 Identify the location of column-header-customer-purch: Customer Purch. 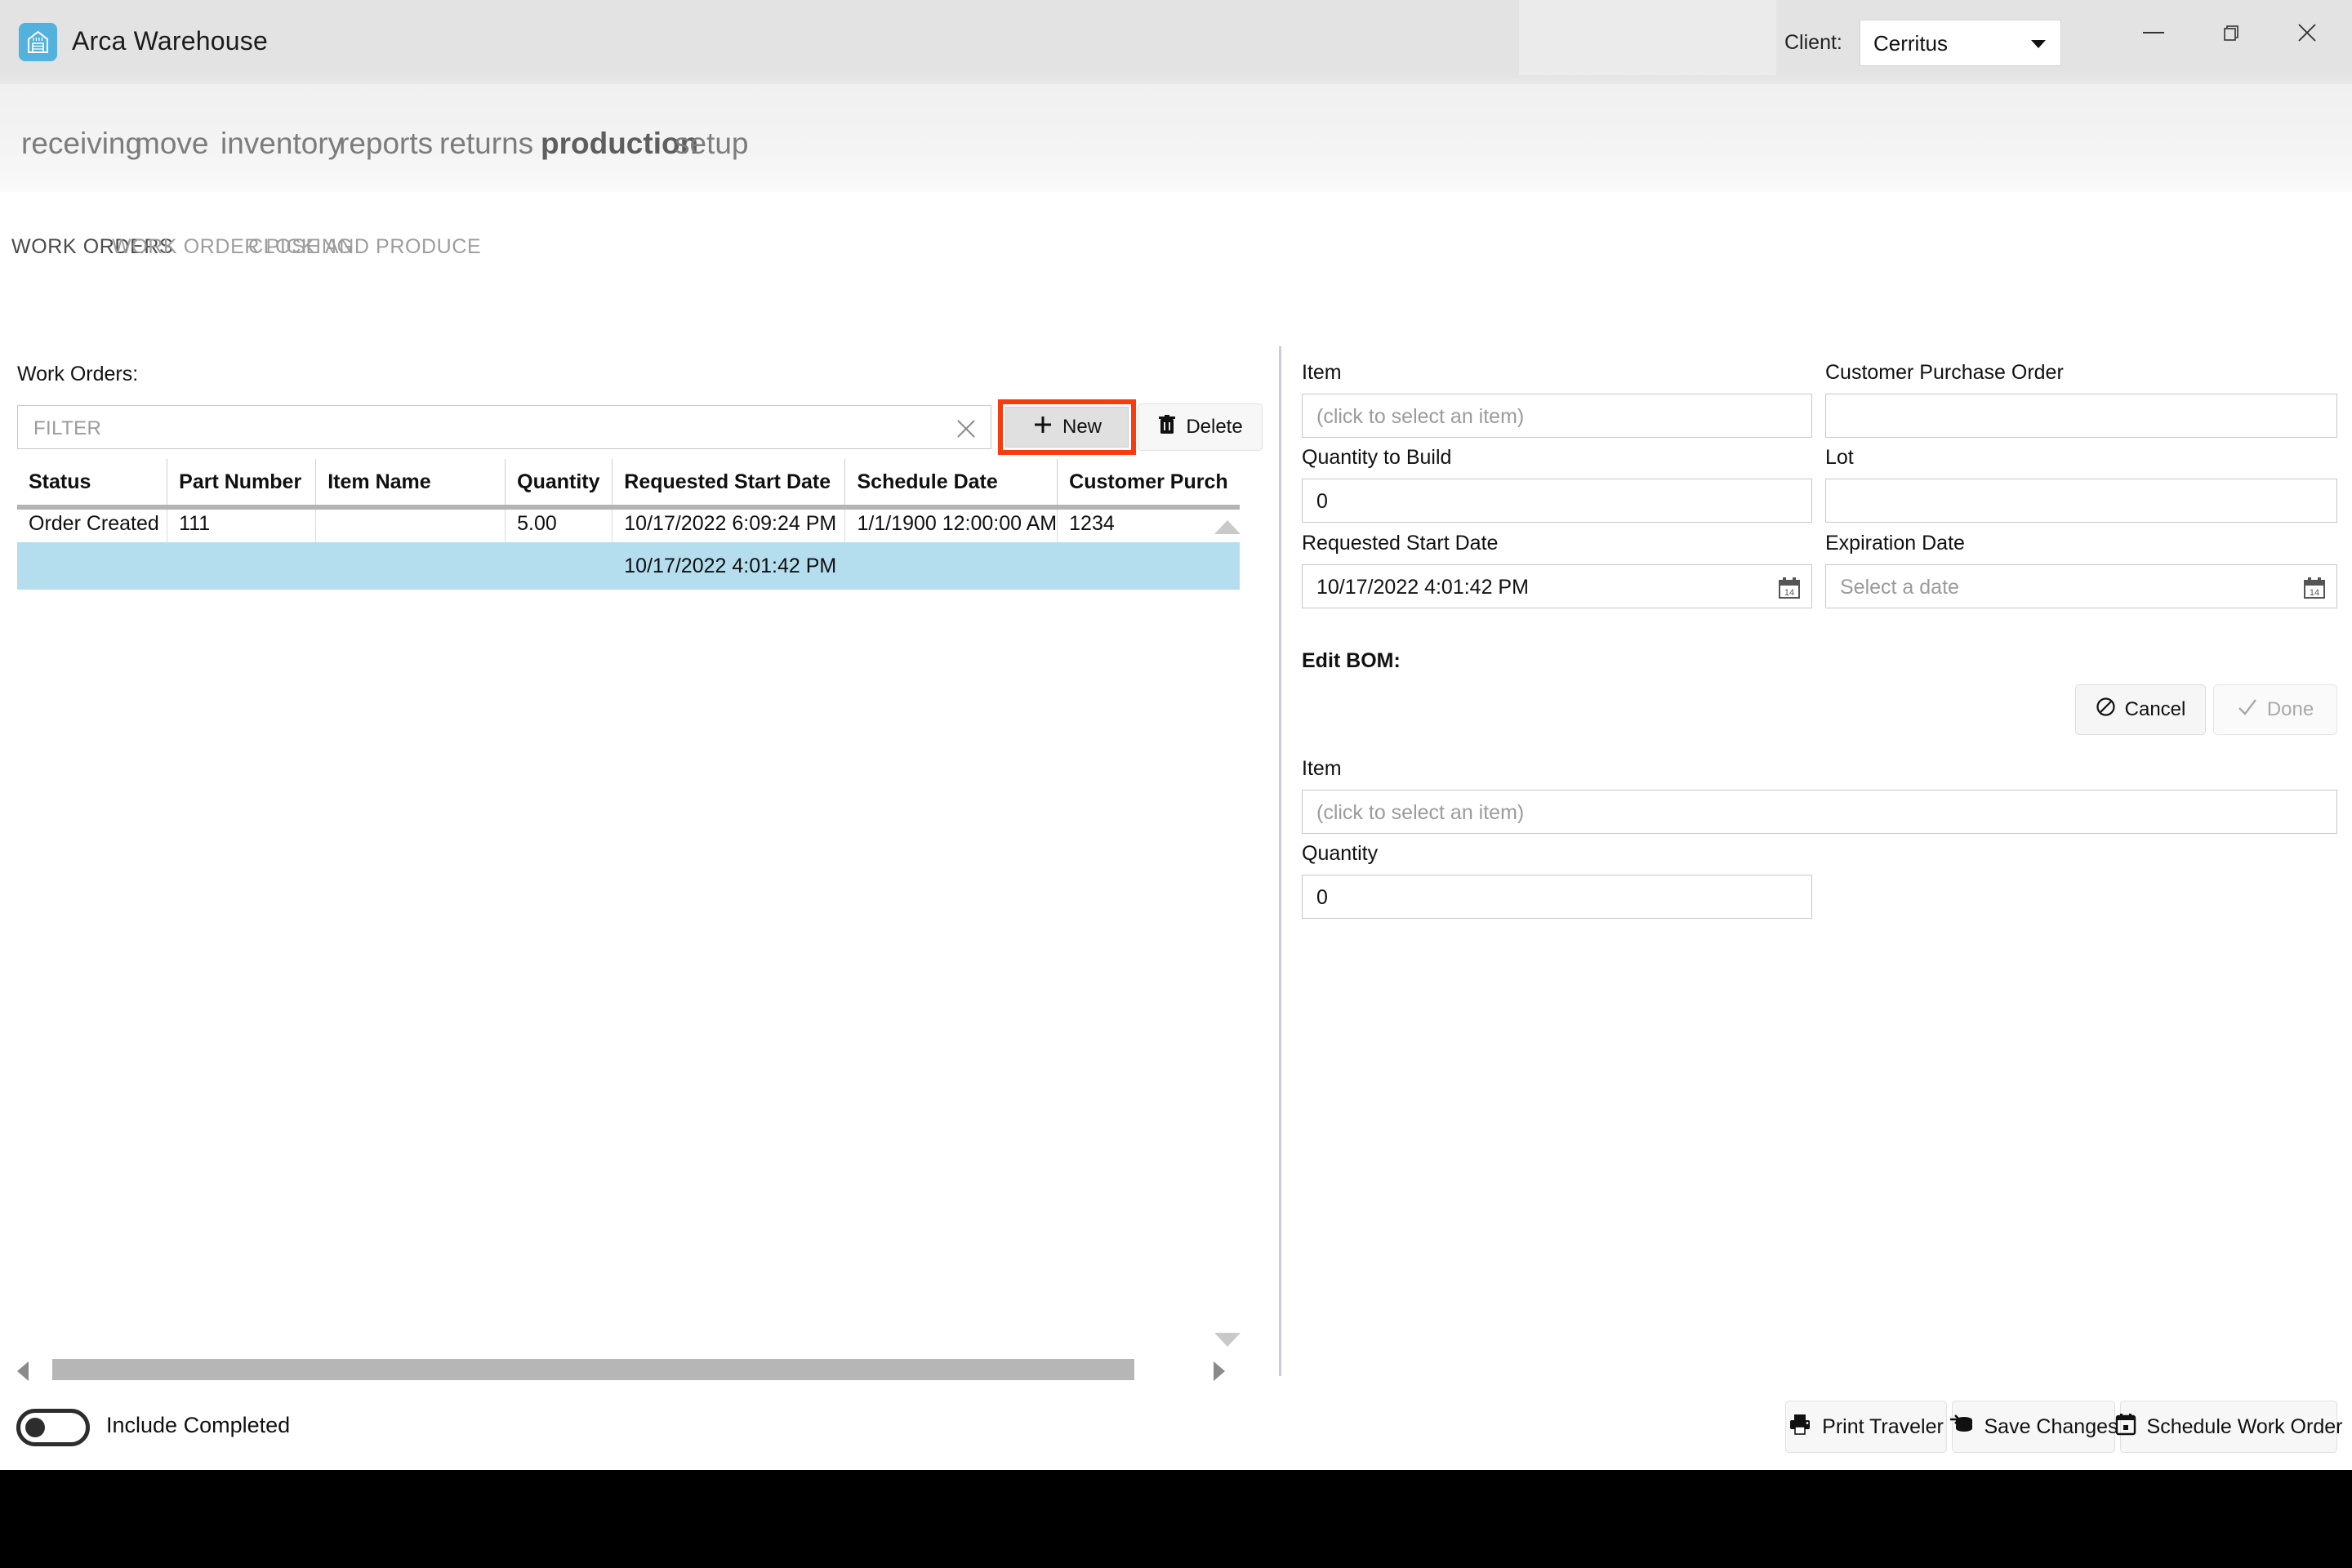
(1148, 482).